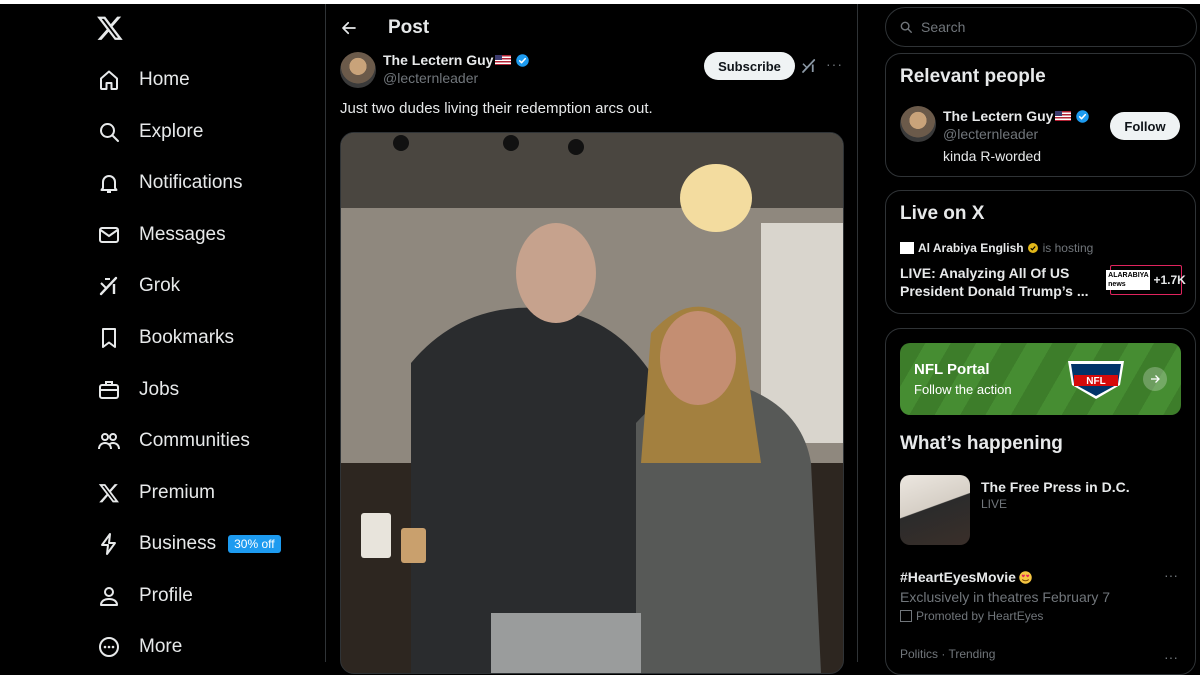  Describe the element at coordinates (456, 78) in the screenshot. I see `author-handle: @lecternleader` at that location.